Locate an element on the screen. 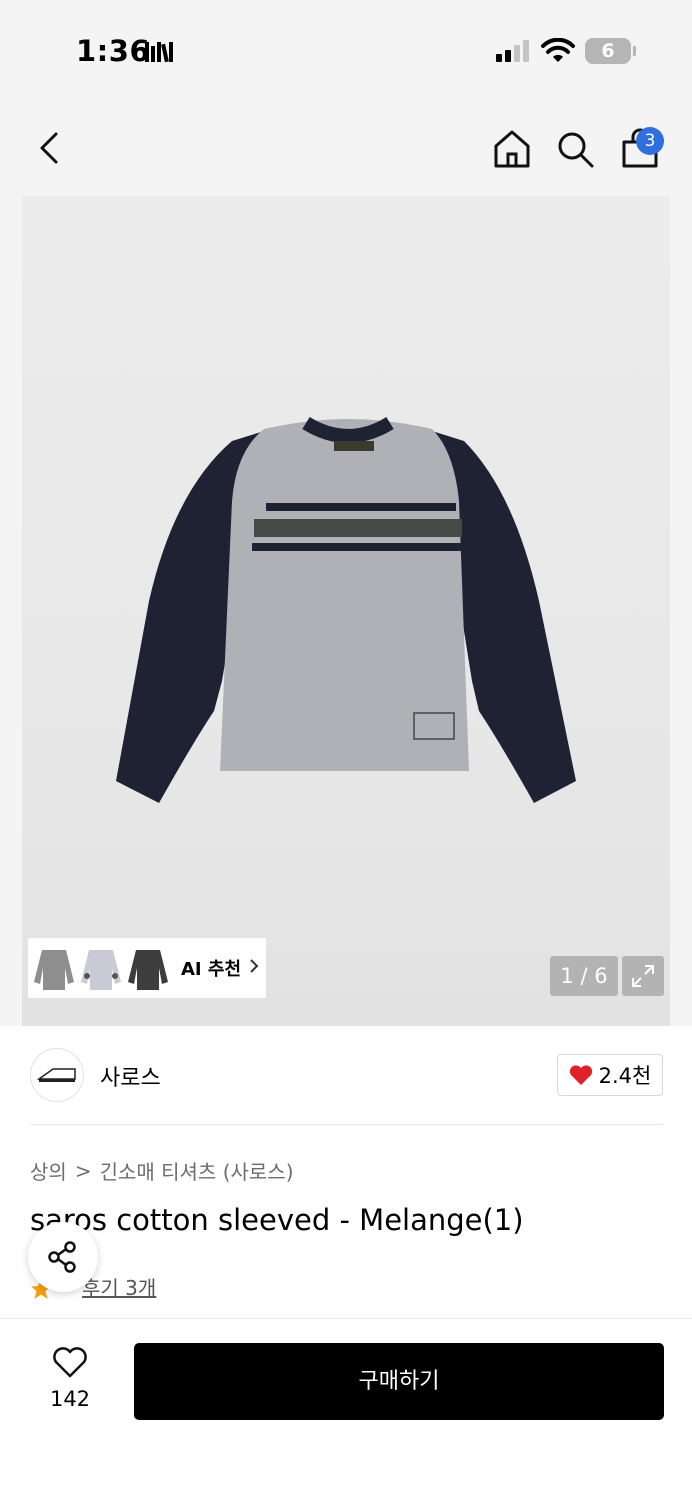 The height and width of the screenshot is (1500, 692). share-icon is located at coordinates (62, 1257).